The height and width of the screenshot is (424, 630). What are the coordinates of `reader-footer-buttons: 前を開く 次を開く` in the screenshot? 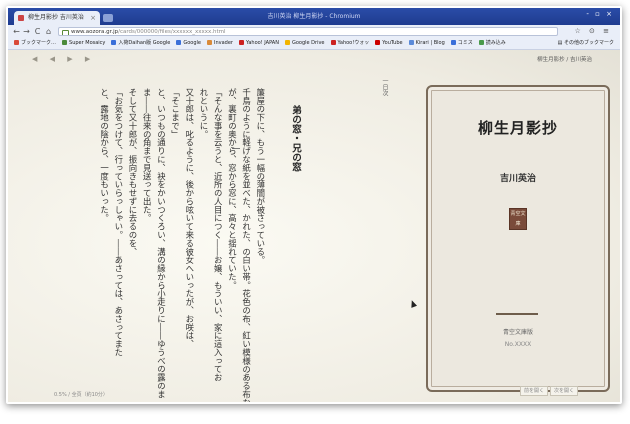 It's located at (548, 391).